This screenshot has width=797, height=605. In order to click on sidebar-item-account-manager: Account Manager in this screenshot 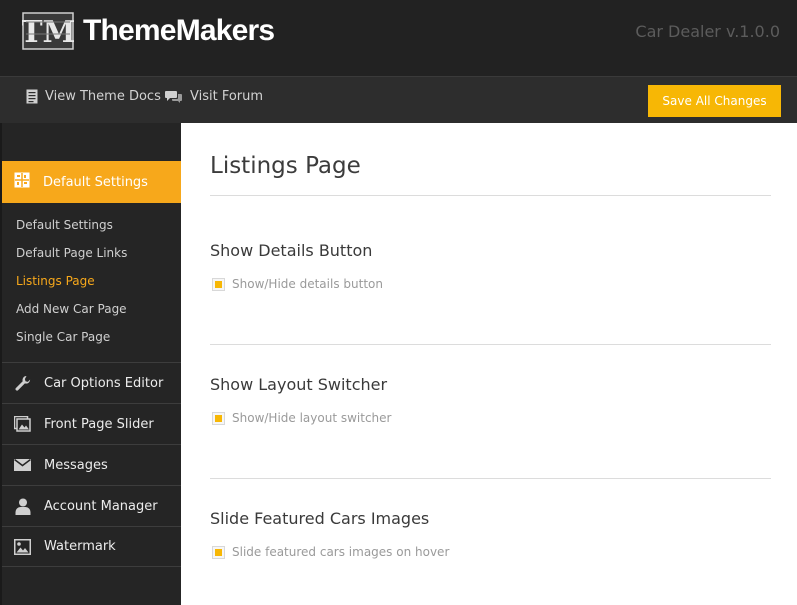, I will do `click(92, 505)`.